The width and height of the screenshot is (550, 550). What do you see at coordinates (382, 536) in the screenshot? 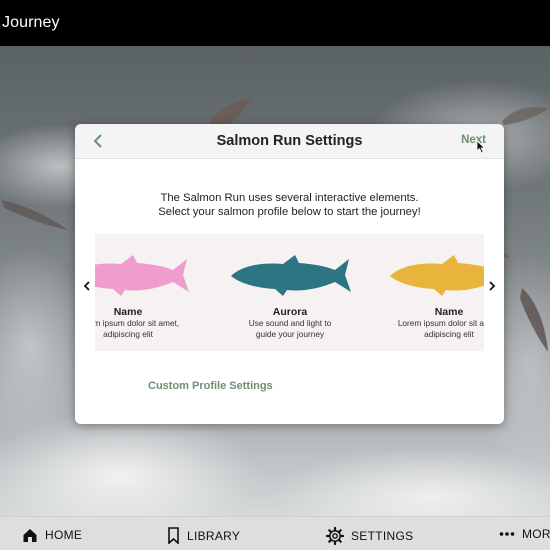
I see `nav-label: SETTINGS` at bounding box center [382, 536].